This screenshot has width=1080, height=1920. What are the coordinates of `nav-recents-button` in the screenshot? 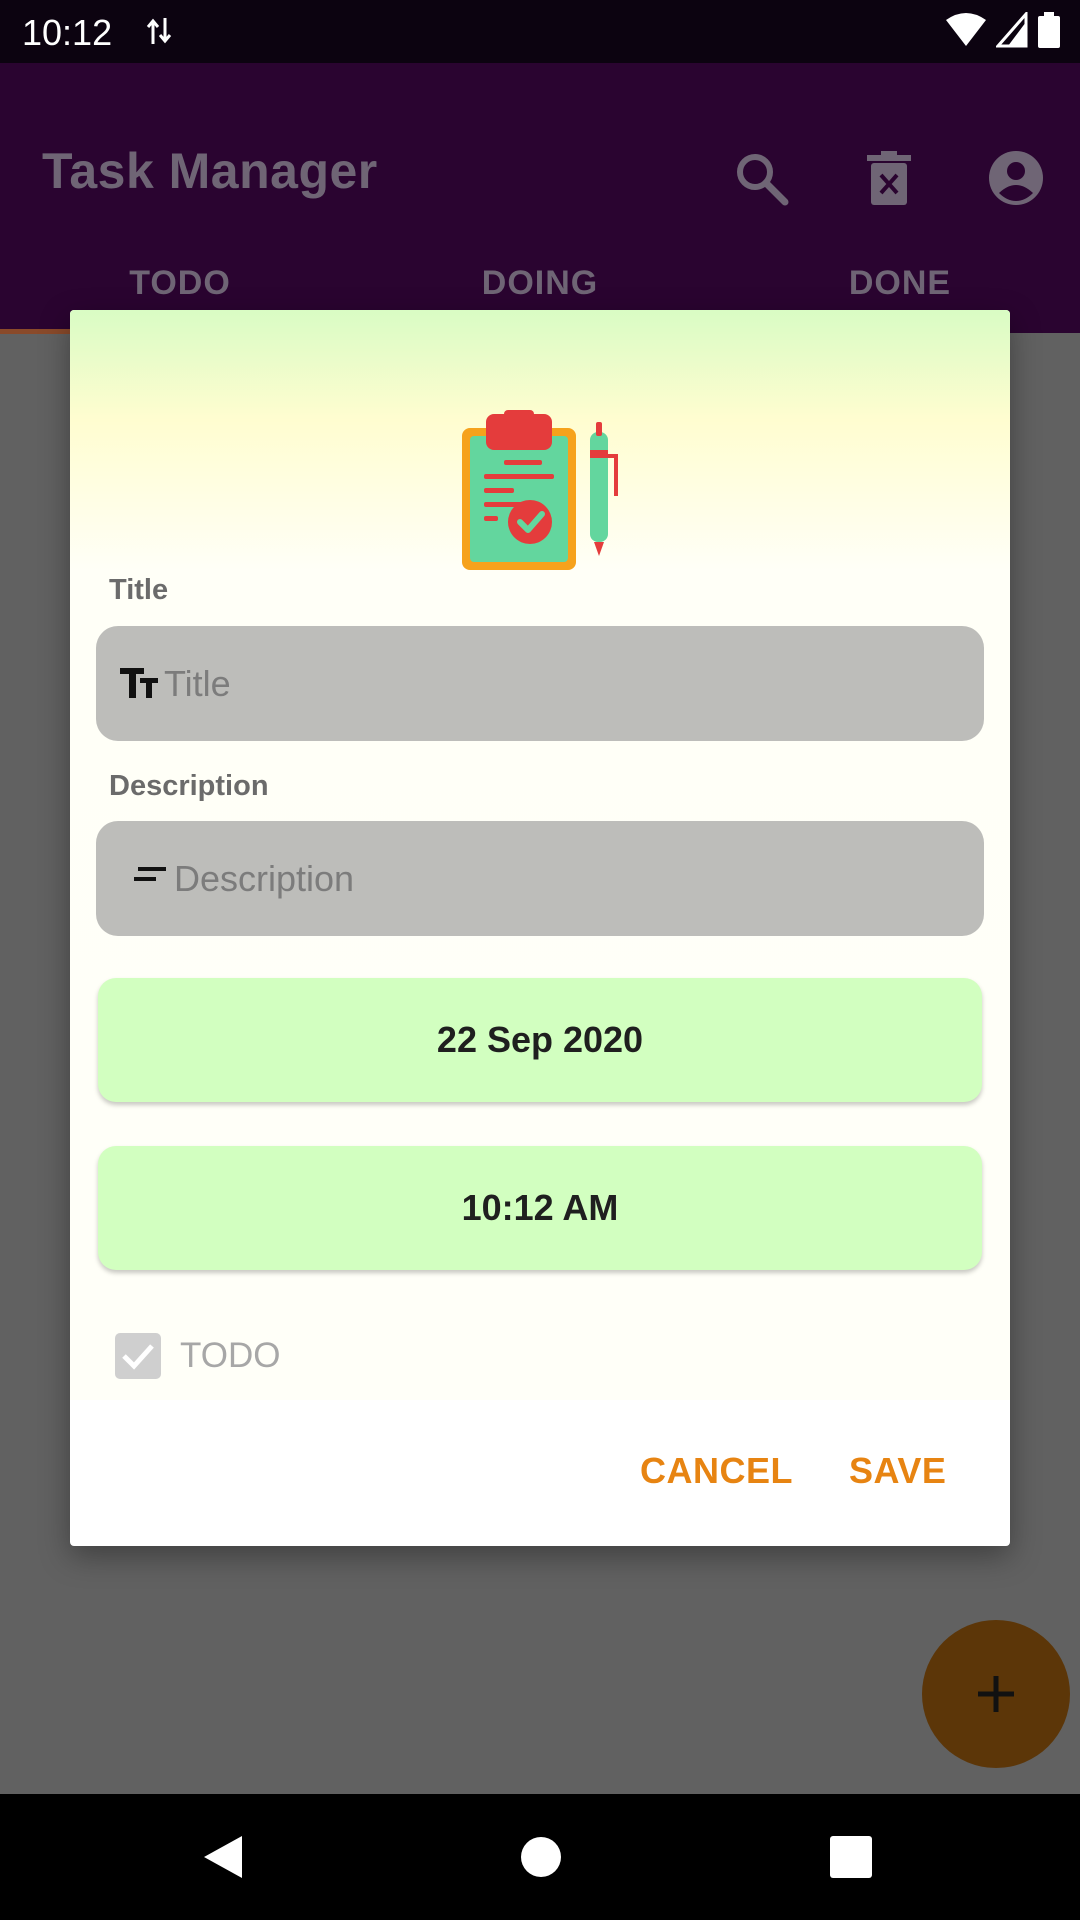 It's located at (851, 1857).